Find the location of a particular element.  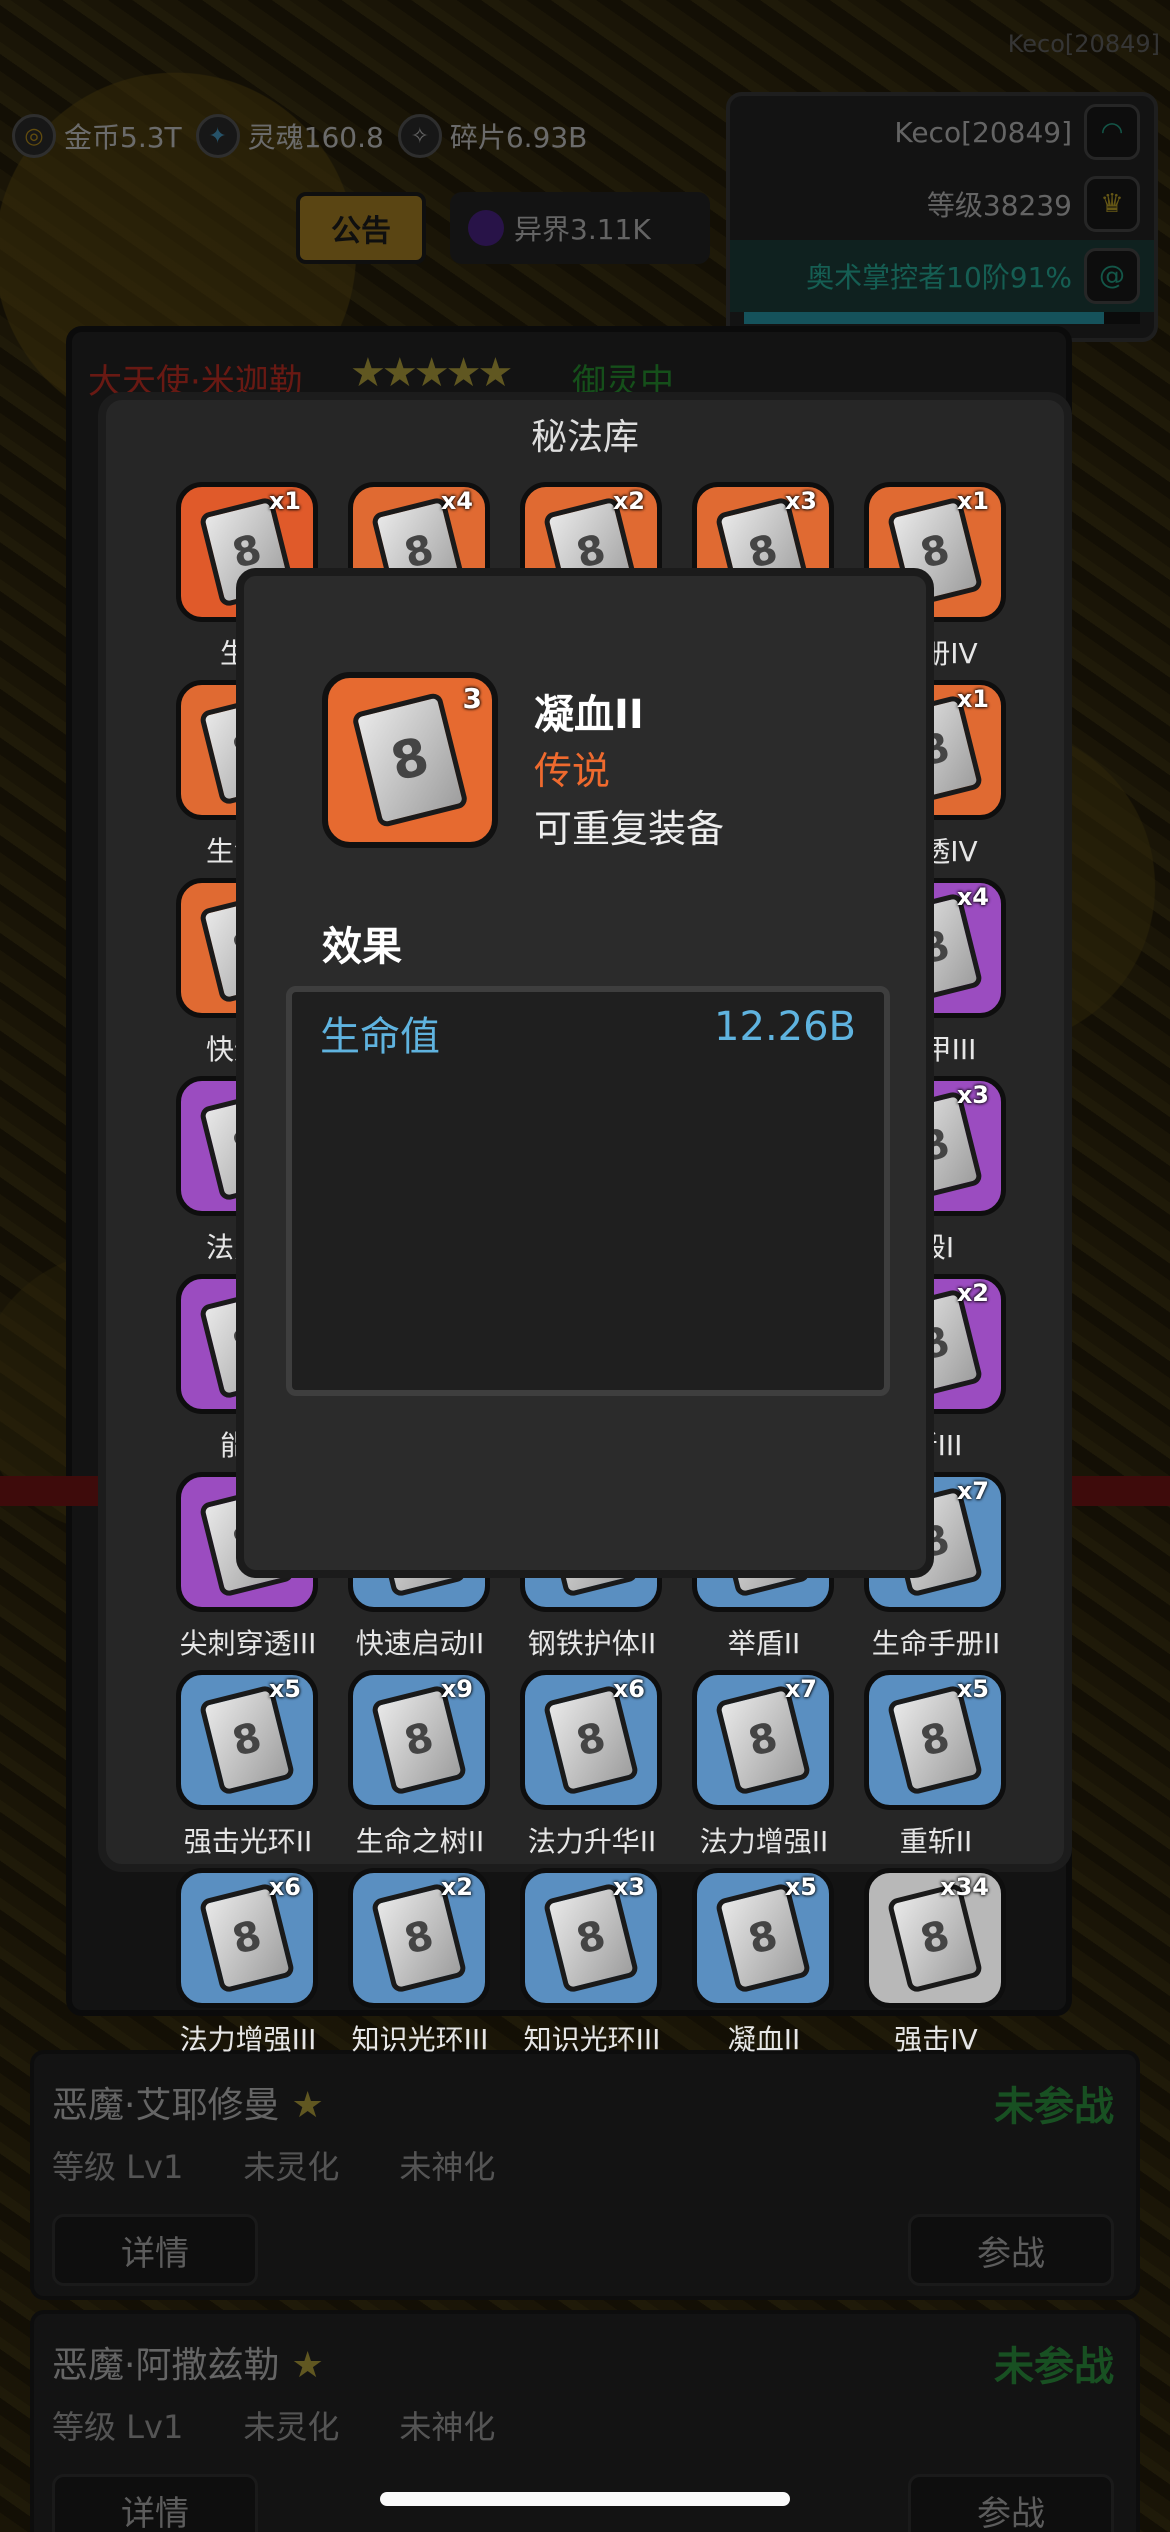

arcane-item-tile: 8 x2 is located at coordinates (419, 1938).